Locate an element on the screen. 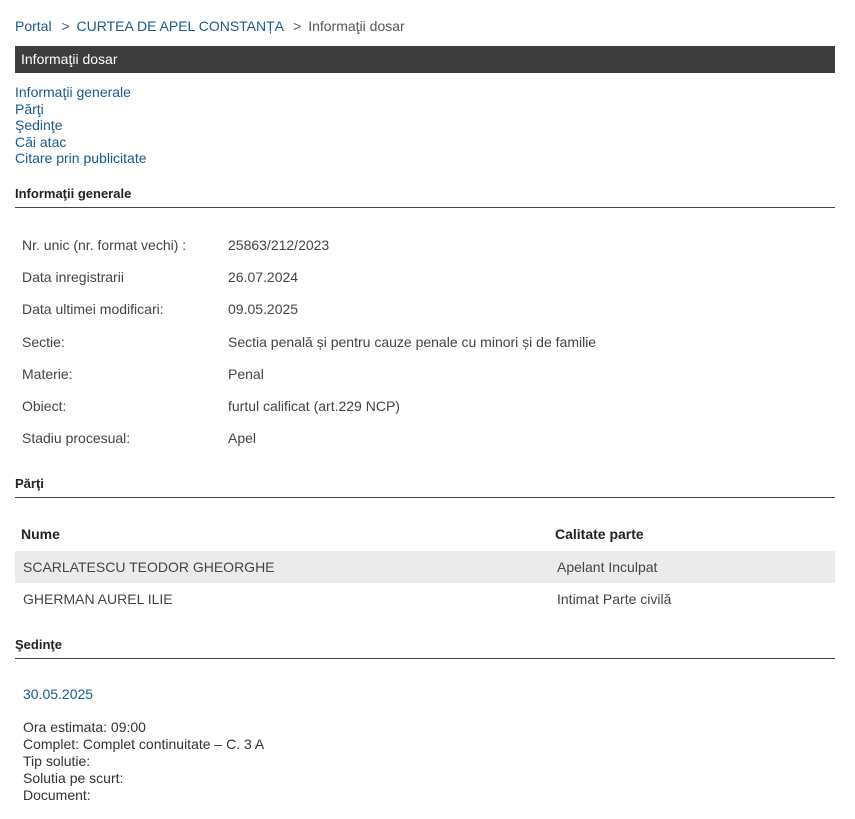 The height and width of the screenshot is (819, 855). info-value: 09.05.2025 is located at coordinates (263, 309).